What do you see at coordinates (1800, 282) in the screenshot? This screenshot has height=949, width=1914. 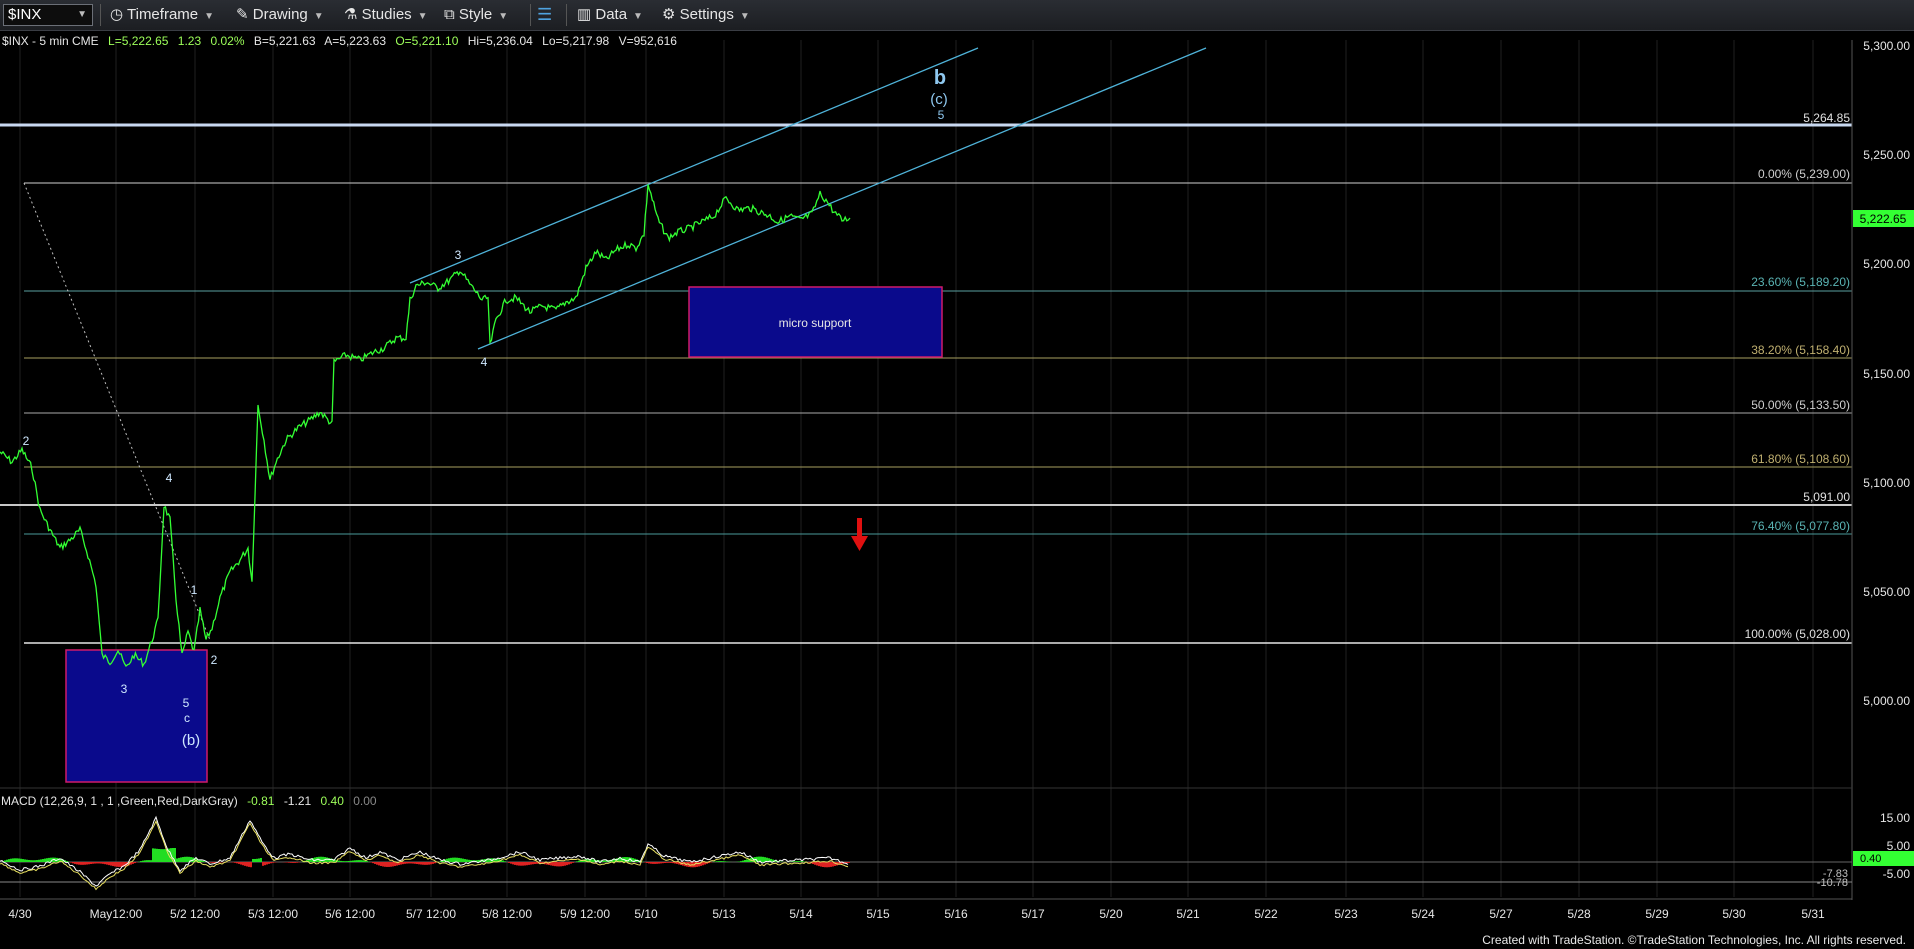 I see `fib-label-236: 23.60% (5,189.20)` at bounding box center [1800, 282].